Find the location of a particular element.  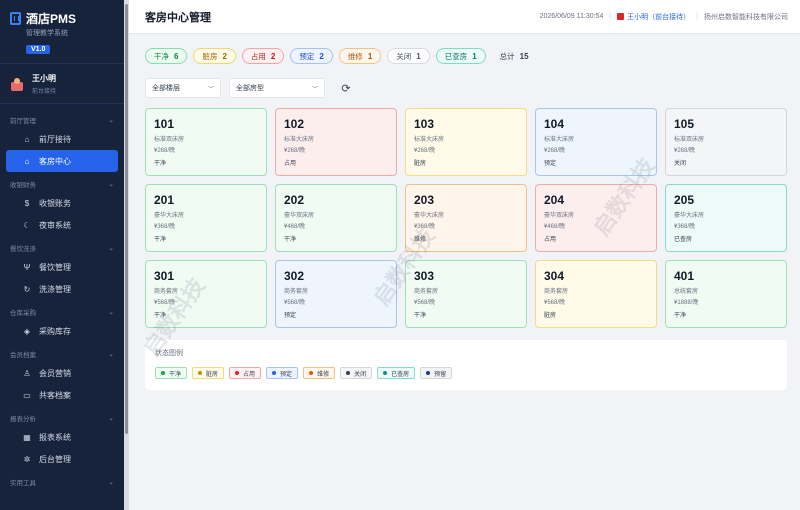

sidebar-item: ⌂ 前厅接待 is located at coordinates (62, 139).